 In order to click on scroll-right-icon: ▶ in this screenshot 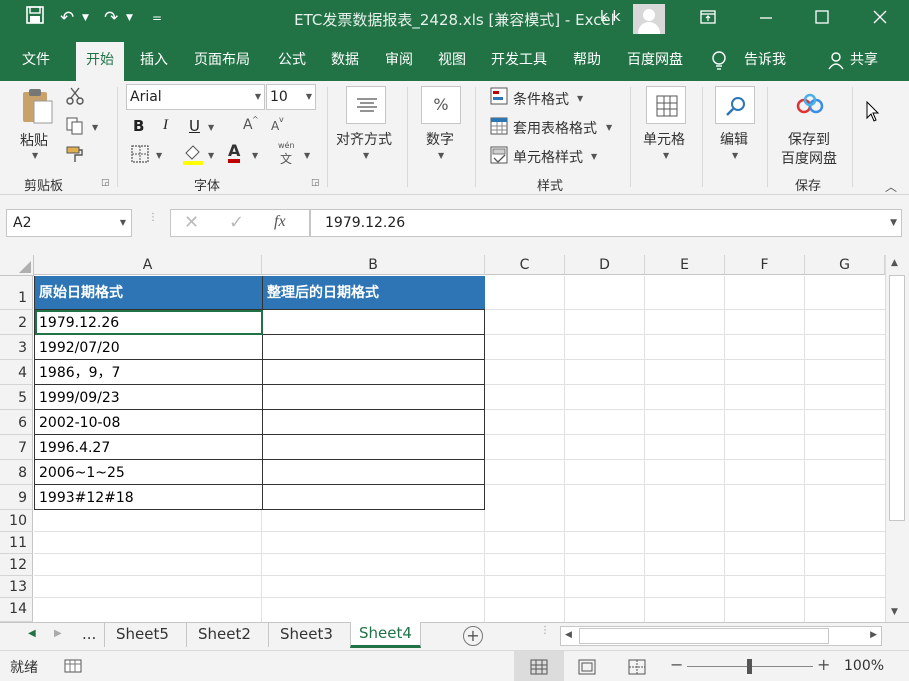, I will do `click(873, 635)`.